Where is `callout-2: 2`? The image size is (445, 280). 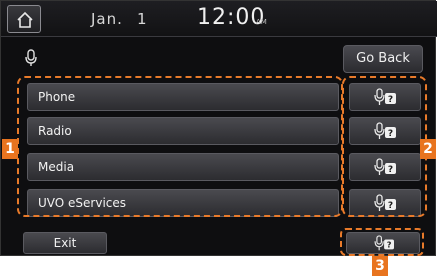 callout-2: 2 is located at coordinates (428, 149).